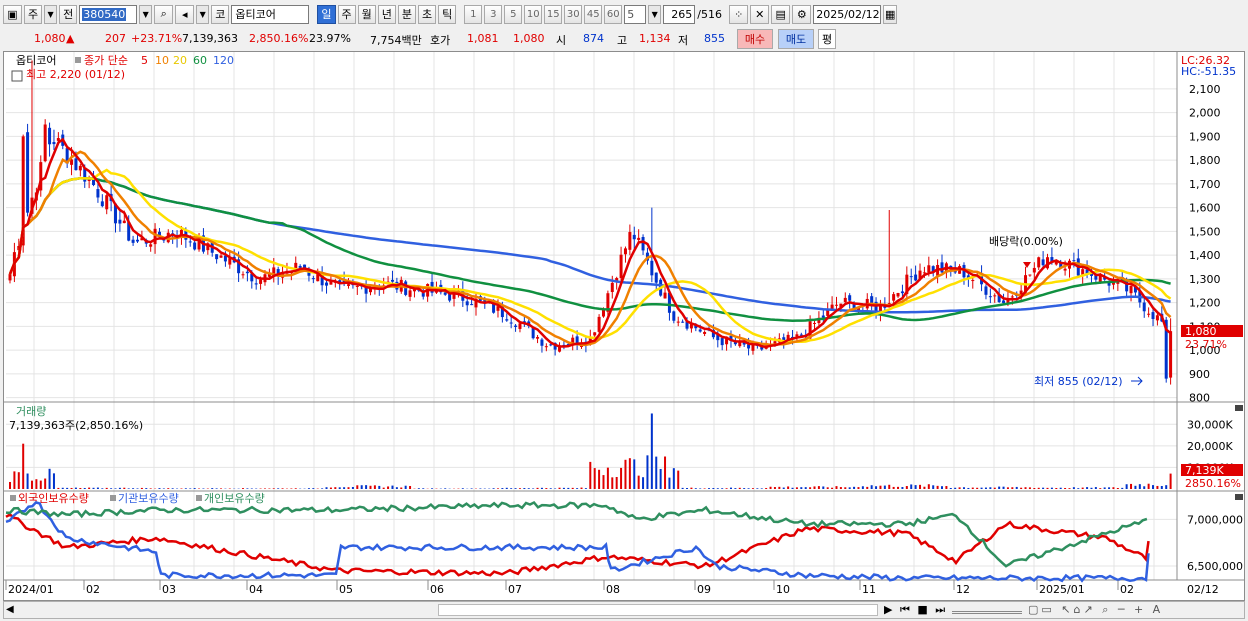  What do you see at coordinates (108, 14) in the screenshot?
I see `stock-code-input: 380540` at bounding box center [108, 14].